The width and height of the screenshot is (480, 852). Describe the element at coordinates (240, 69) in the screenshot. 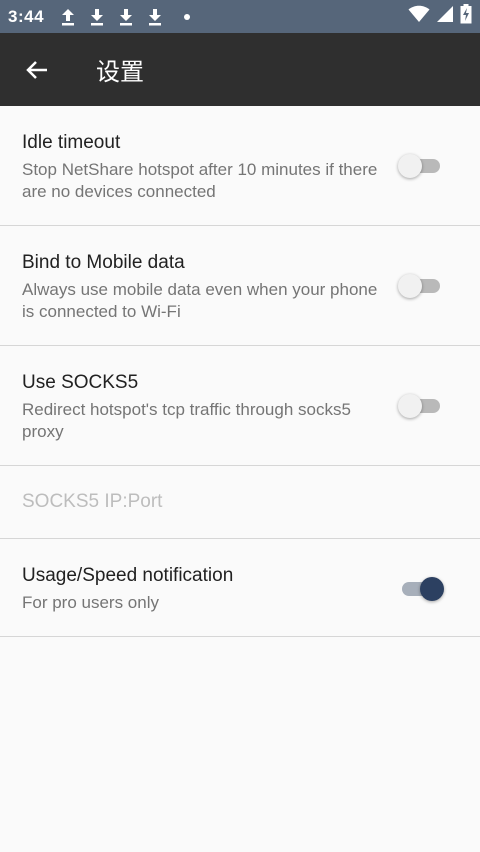

I see `app-bar: 设置` at that location.